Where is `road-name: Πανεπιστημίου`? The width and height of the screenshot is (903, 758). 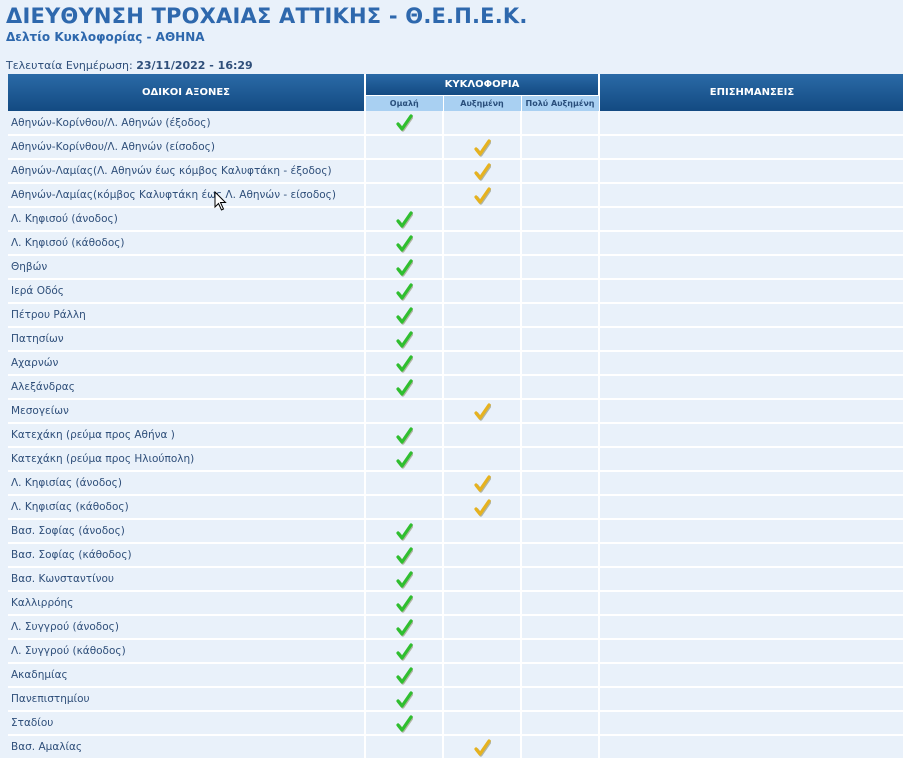
road-name: Πανεπιστημίου is located at coordinates (187, 699).